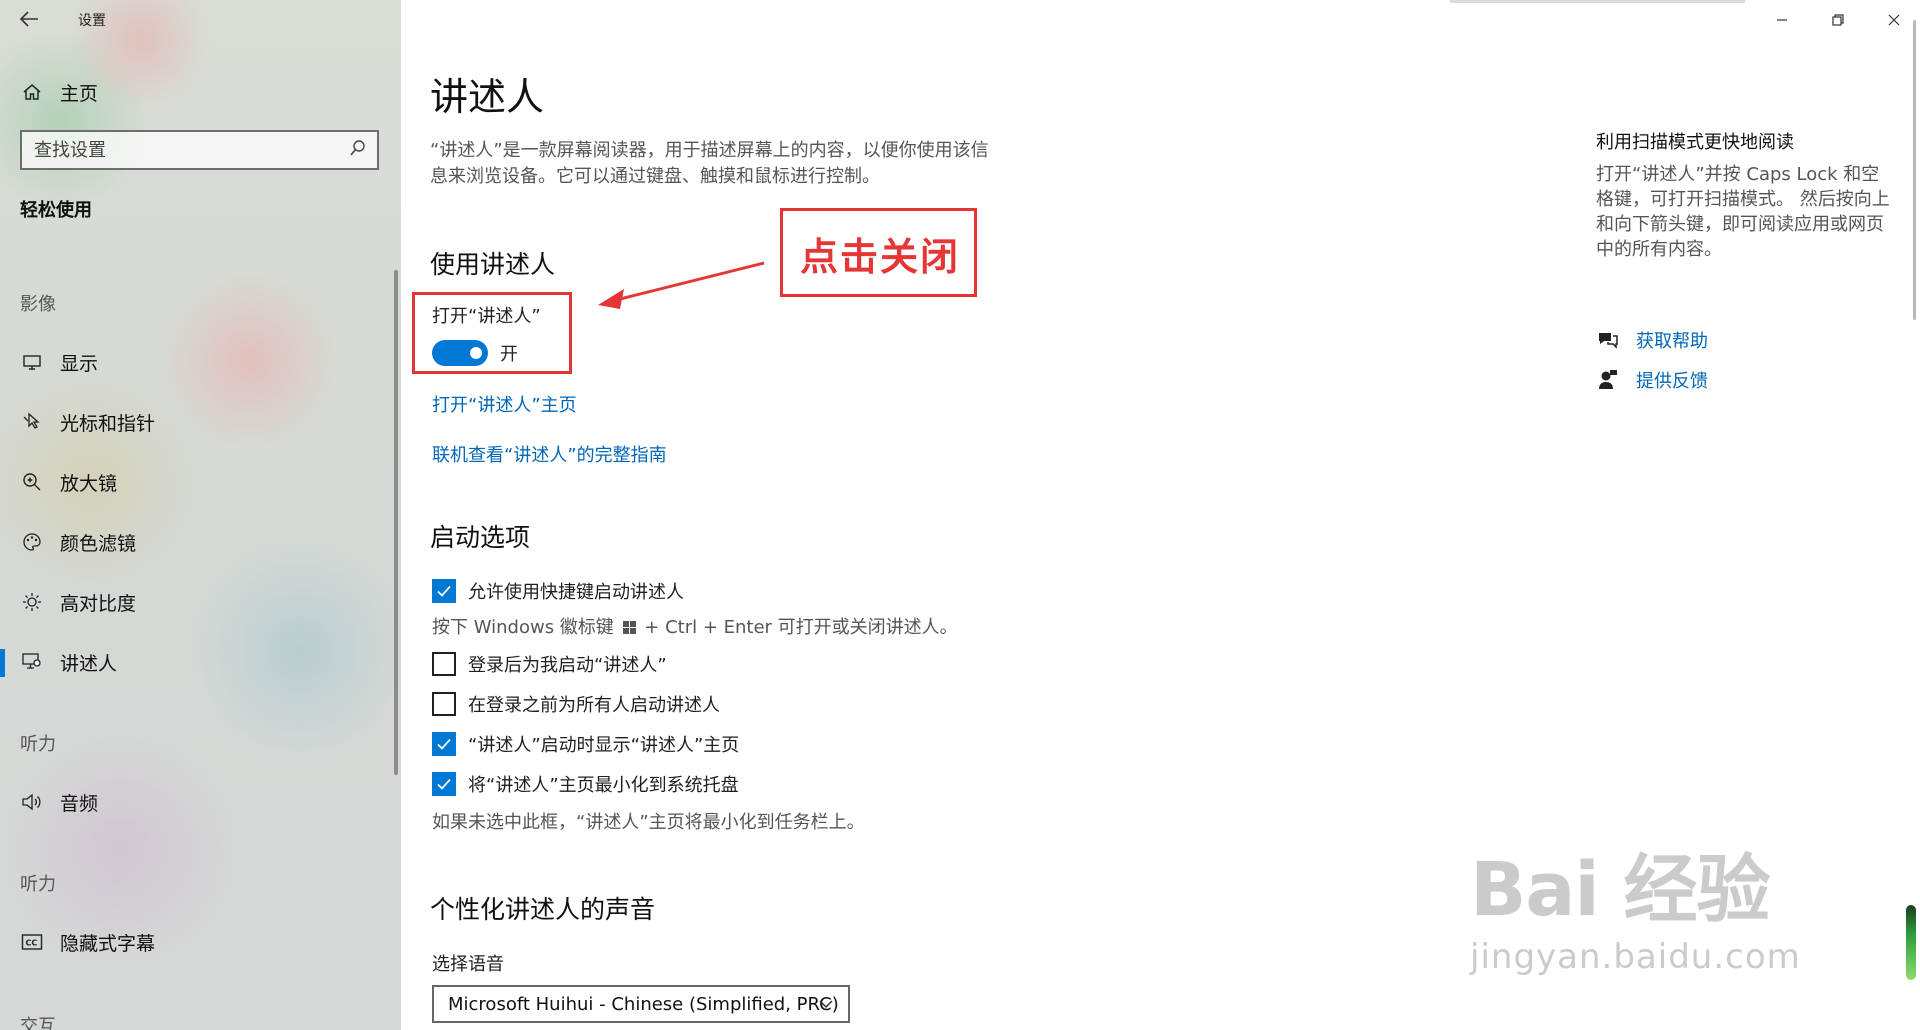 This screenshot has width=1920, height=1030. Describe the element at coordinates (1597, 1) in the screenshot. I see `taskbar-edge` at that location.